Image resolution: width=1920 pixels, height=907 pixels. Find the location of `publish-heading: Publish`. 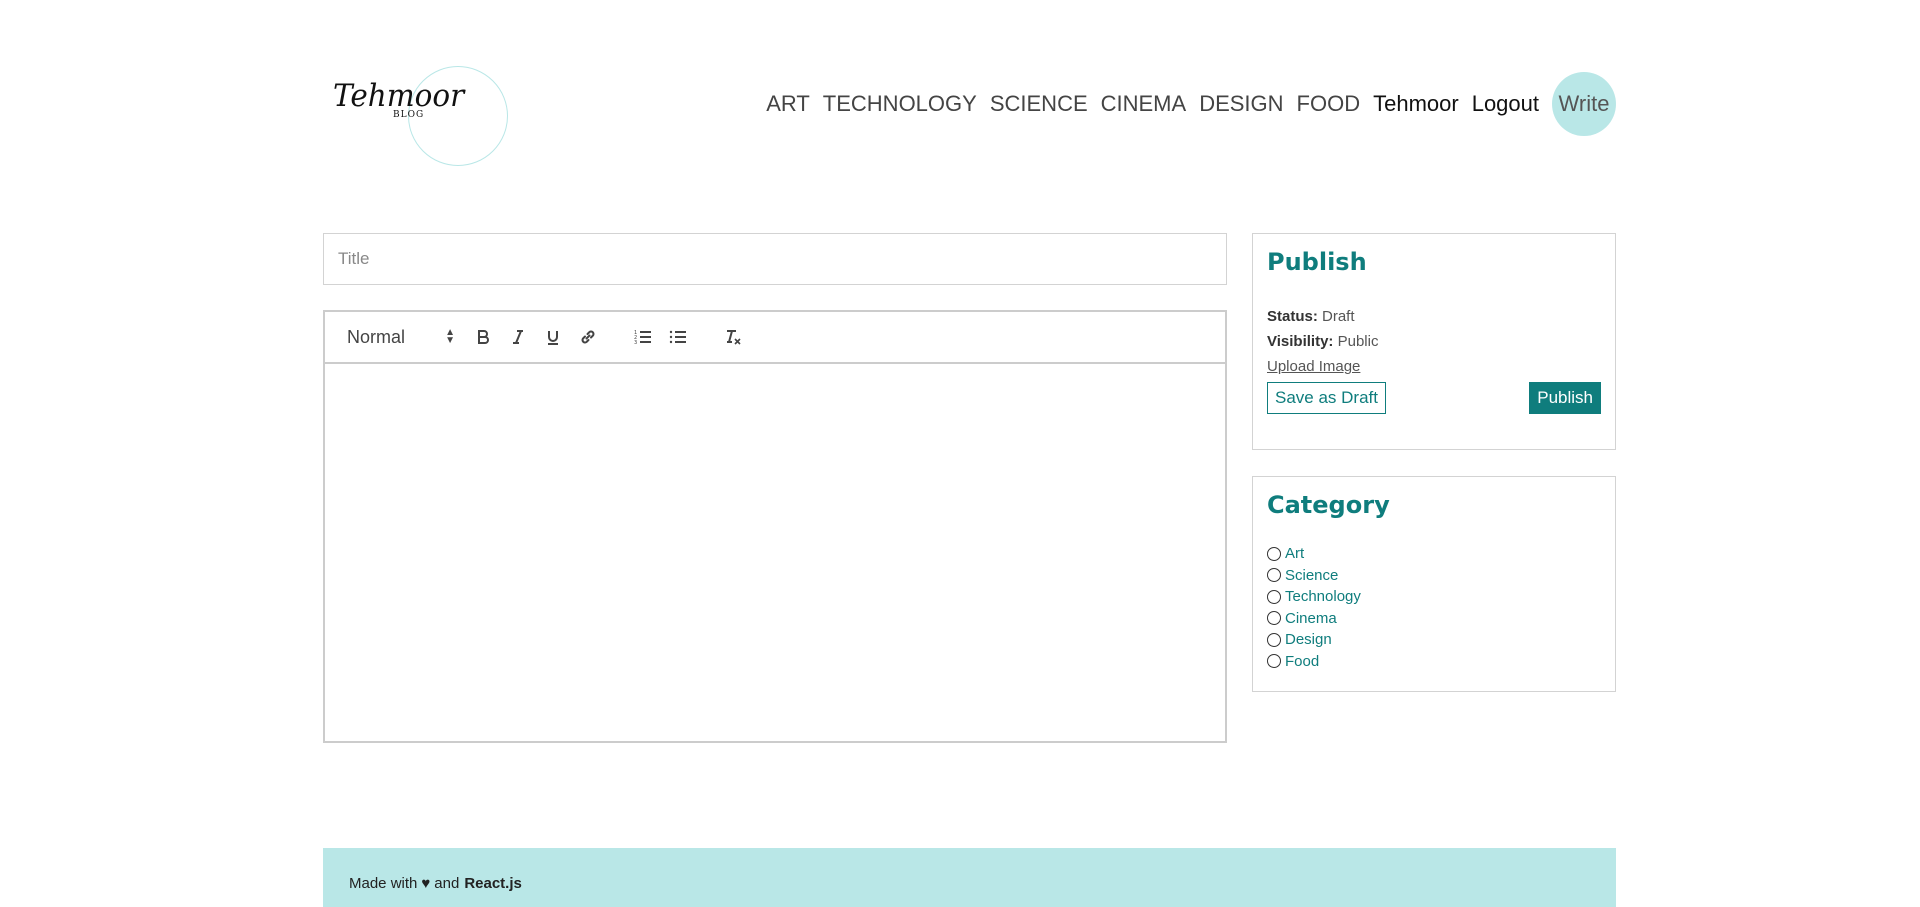

publish-heading: Publish is located at coordinates (1317, 262).